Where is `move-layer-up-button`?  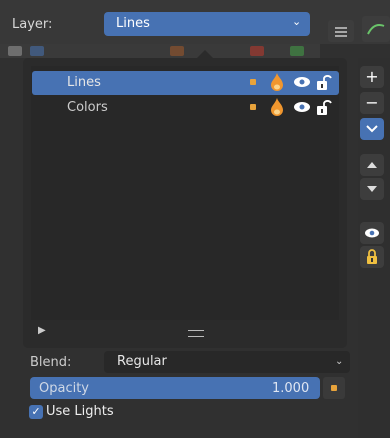
move-layer-up-button is located at coordinates (372, 165).